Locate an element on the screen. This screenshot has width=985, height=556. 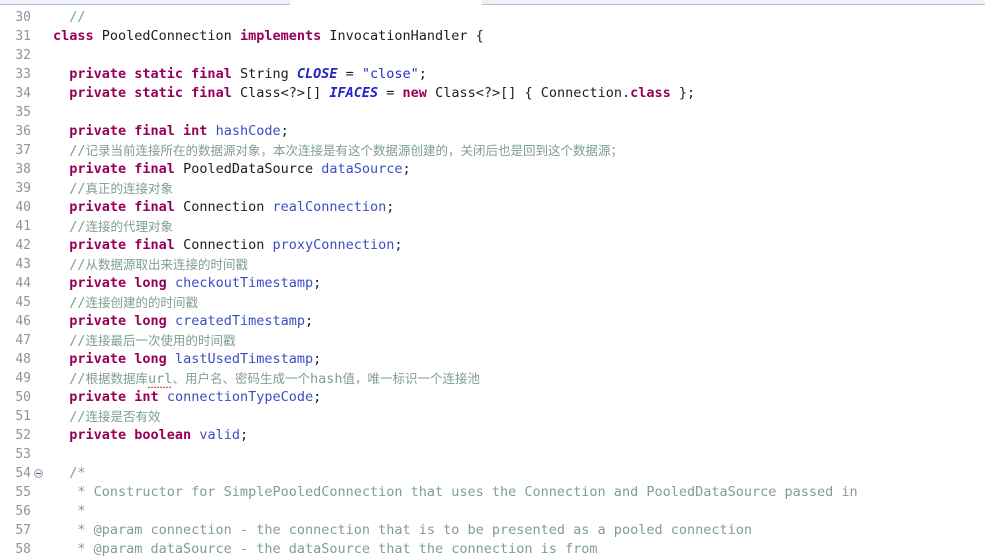
code-token: connectionTypeCode is located at coordinates (240, 397).